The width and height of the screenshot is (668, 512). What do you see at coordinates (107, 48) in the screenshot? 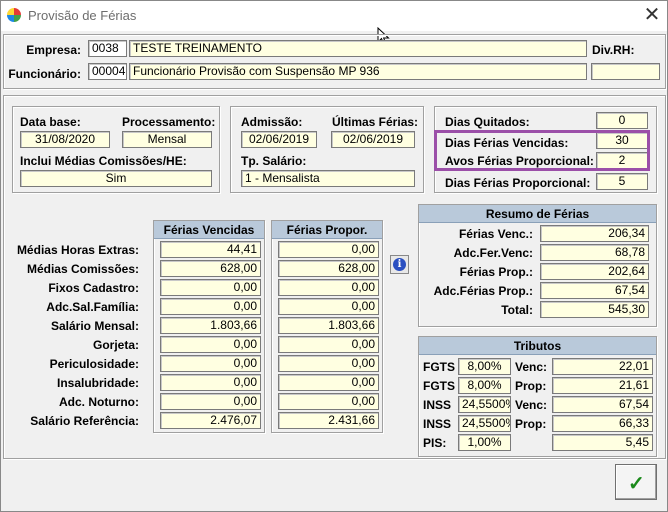
I see `empresa-code-field: 0038` at bounding box center [107, 48].